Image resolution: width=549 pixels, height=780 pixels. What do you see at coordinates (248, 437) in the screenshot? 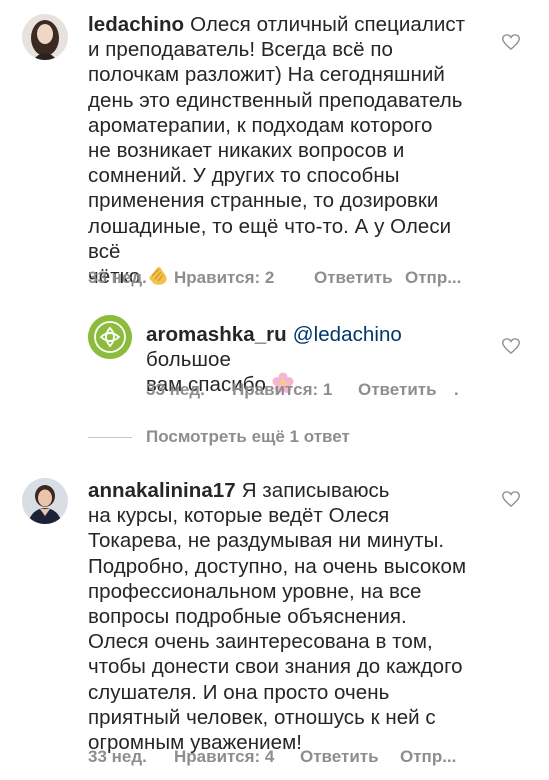
I see `view-more-replies-button: Посмотреть ещё 1 ответ` at bounding box center [248, 437].